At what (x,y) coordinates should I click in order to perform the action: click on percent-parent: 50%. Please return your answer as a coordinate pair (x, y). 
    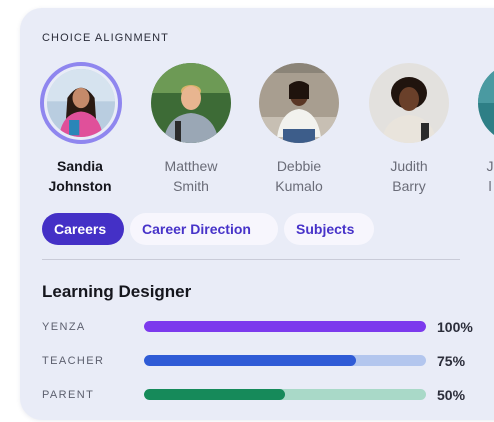
    Looking at the image, I should click on (451, 395).